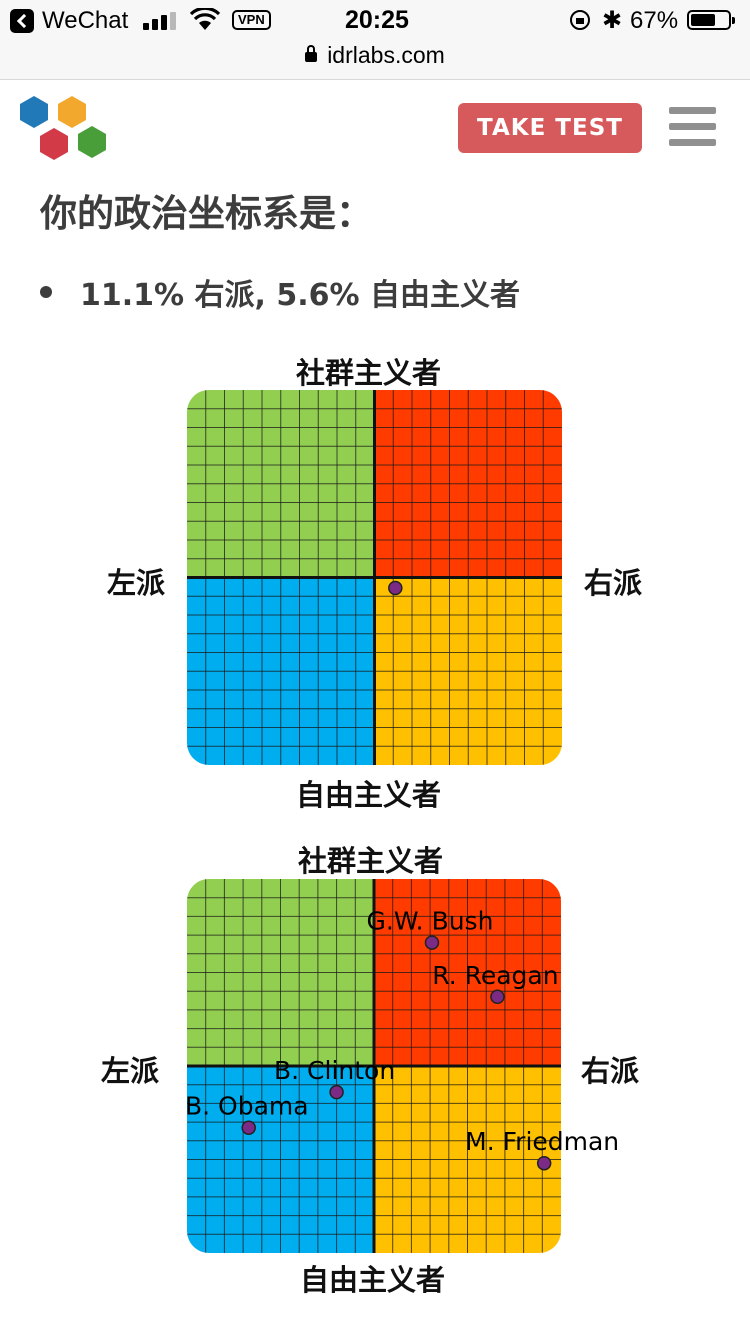  I want to click on compass-quadrants, so click(374, 577).